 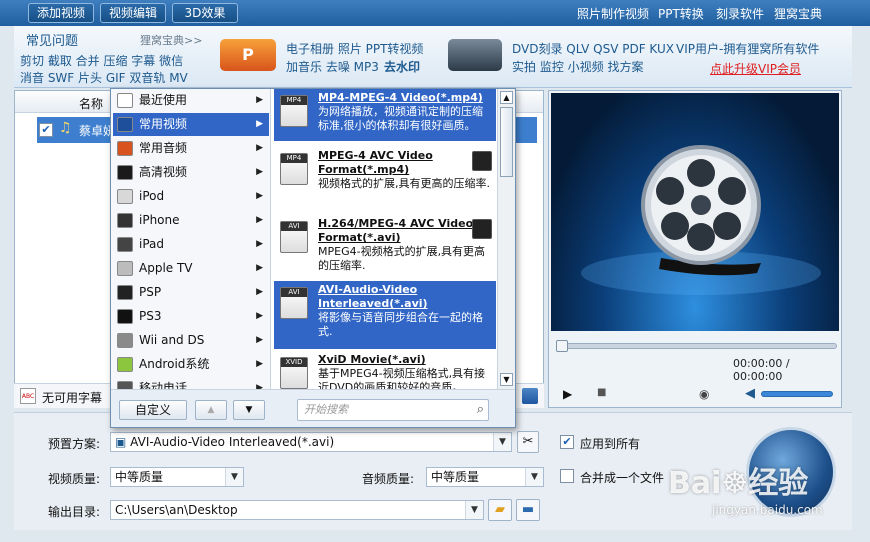 What do you see at coordinates (205, 13) in the screenshot?
I see `3d-effect-button: 3D效果` at bounding box center [205, 13].